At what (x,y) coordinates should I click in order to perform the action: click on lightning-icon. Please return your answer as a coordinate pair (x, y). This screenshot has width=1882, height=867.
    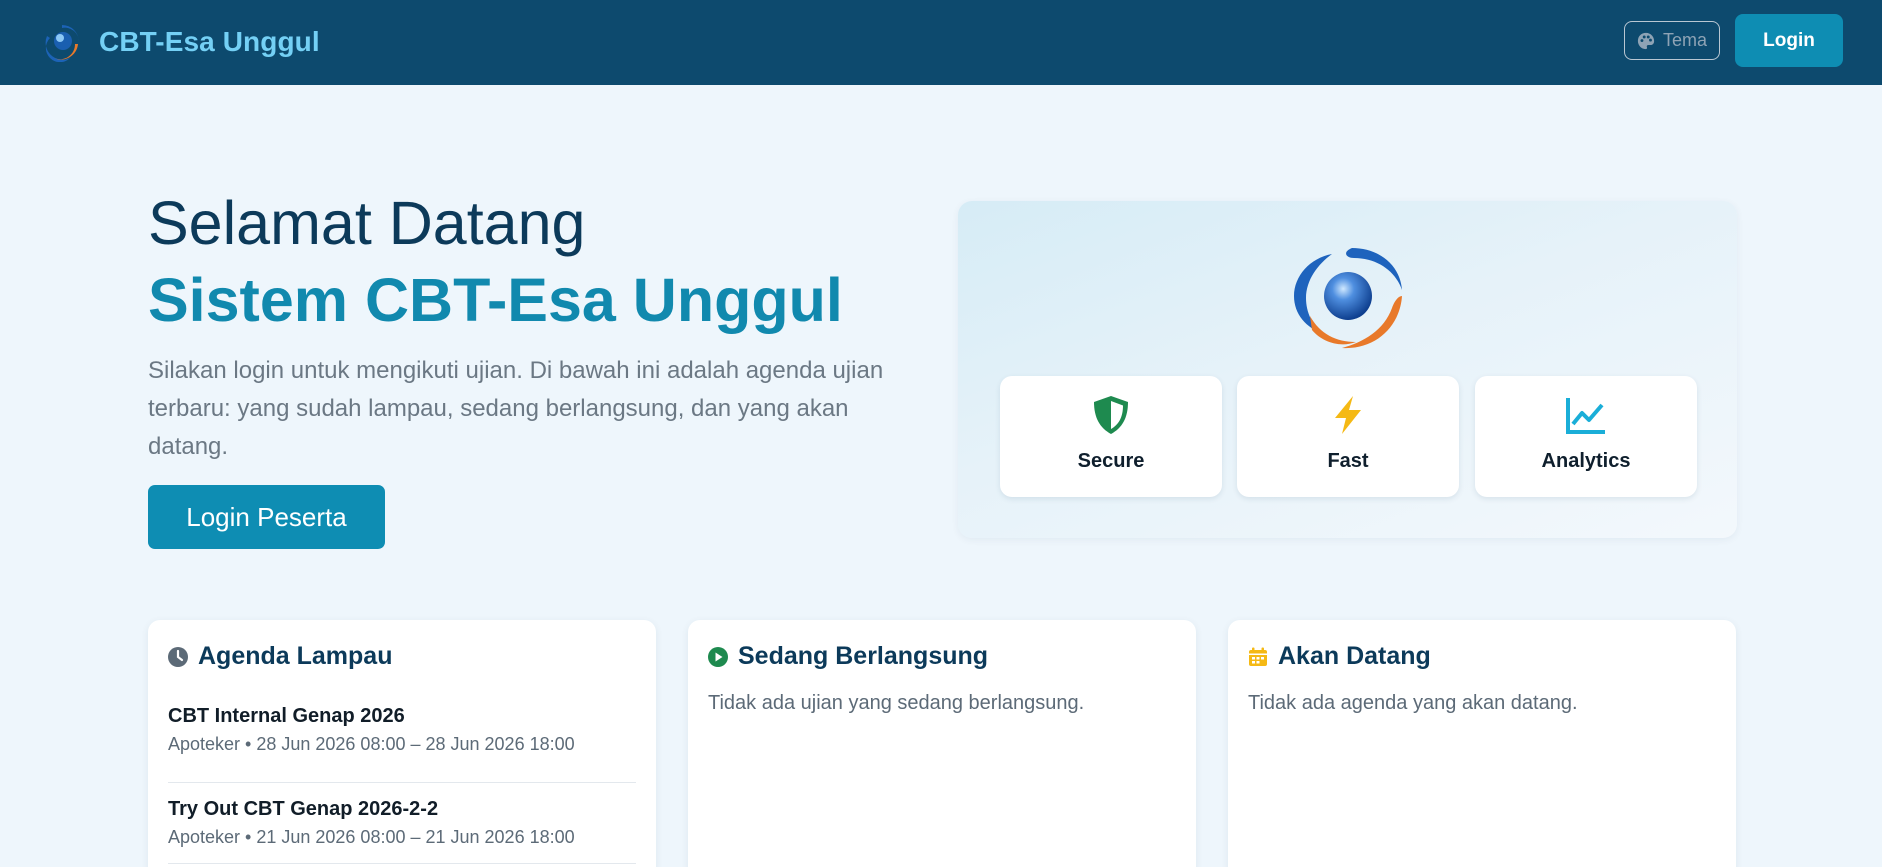
    Looking at the image, I should click on (1348, 415).